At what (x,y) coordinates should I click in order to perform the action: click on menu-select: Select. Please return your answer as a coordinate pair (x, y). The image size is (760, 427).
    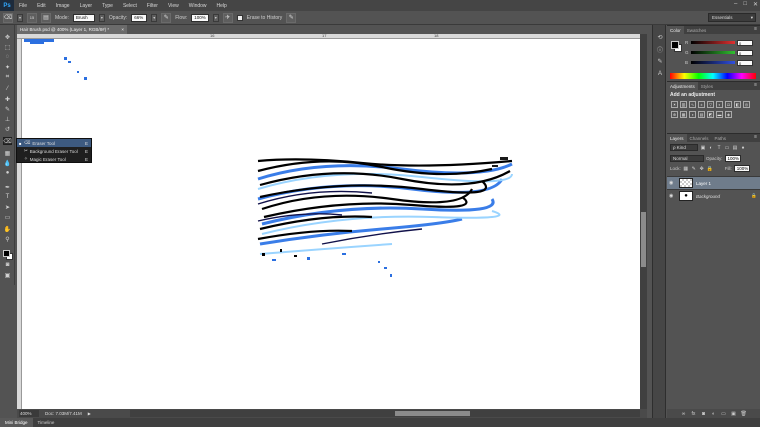
    Looking at the image, I should click on (130, 6).